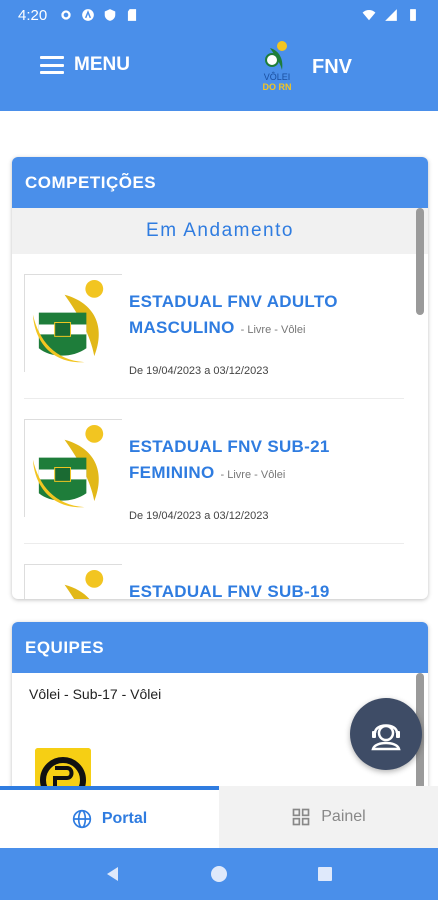  Describe the element at coordinates (332, 67) in the screenshot. I see `brand-title: FNV` at that location.